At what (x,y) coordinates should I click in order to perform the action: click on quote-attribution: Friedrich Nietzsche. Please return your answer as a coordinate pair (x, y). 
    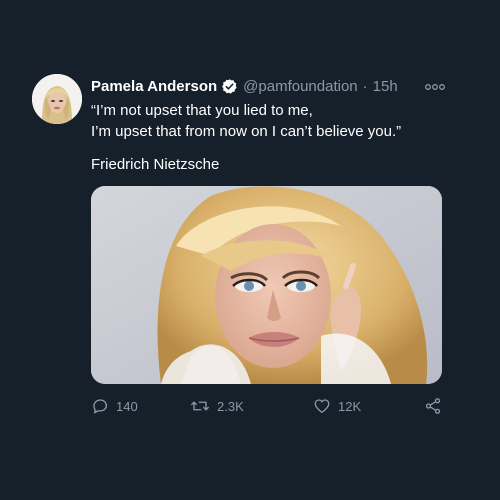
    Looking at the image, I should click on (155, 164).